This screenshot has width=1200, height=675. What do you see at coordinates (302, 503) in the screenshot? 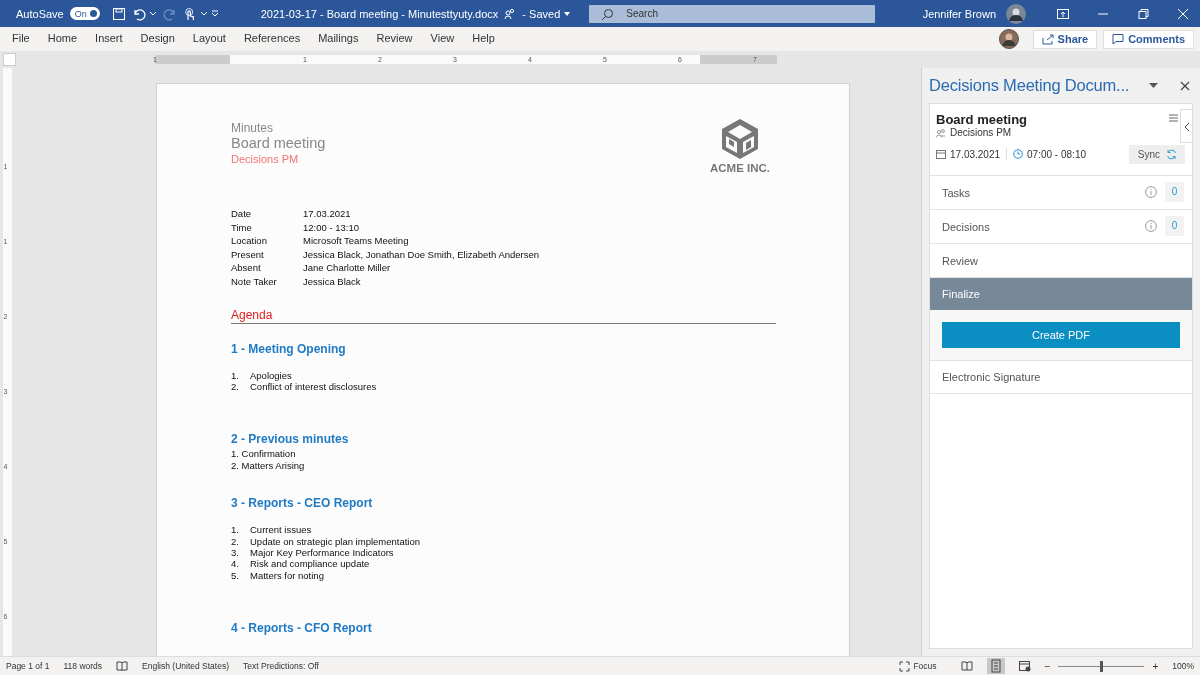
I see `section-heading: 3 - Reports - CEO Report` at bounding box center [302, 503].